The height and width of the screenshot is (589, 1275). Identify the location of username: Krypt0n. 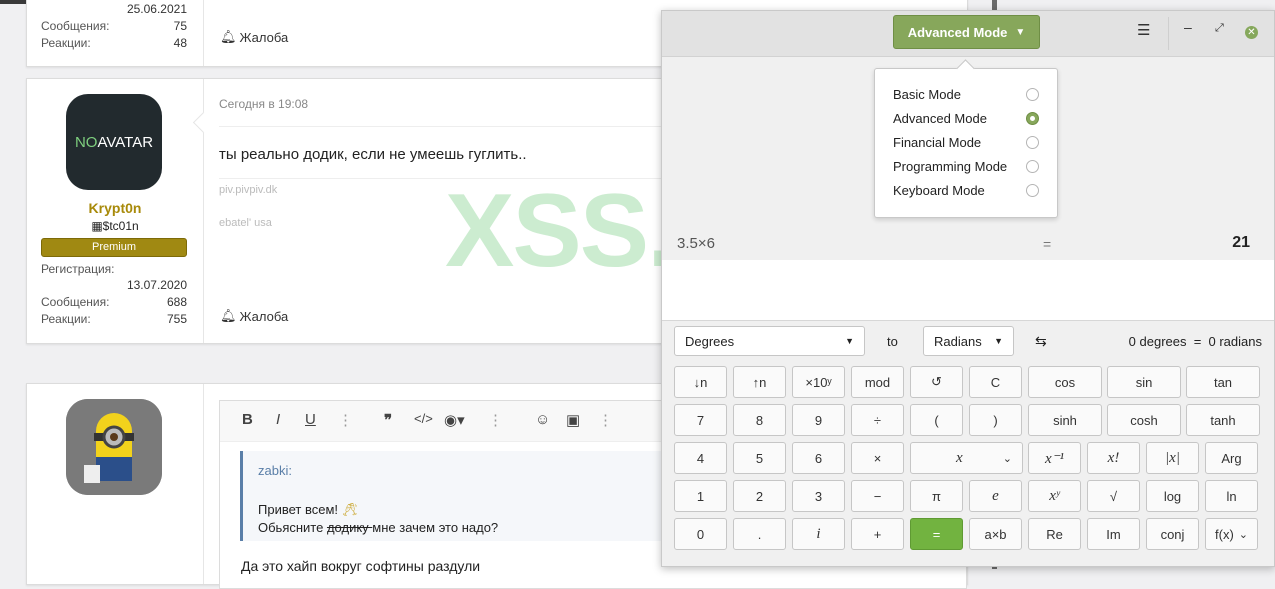
(115, 208).